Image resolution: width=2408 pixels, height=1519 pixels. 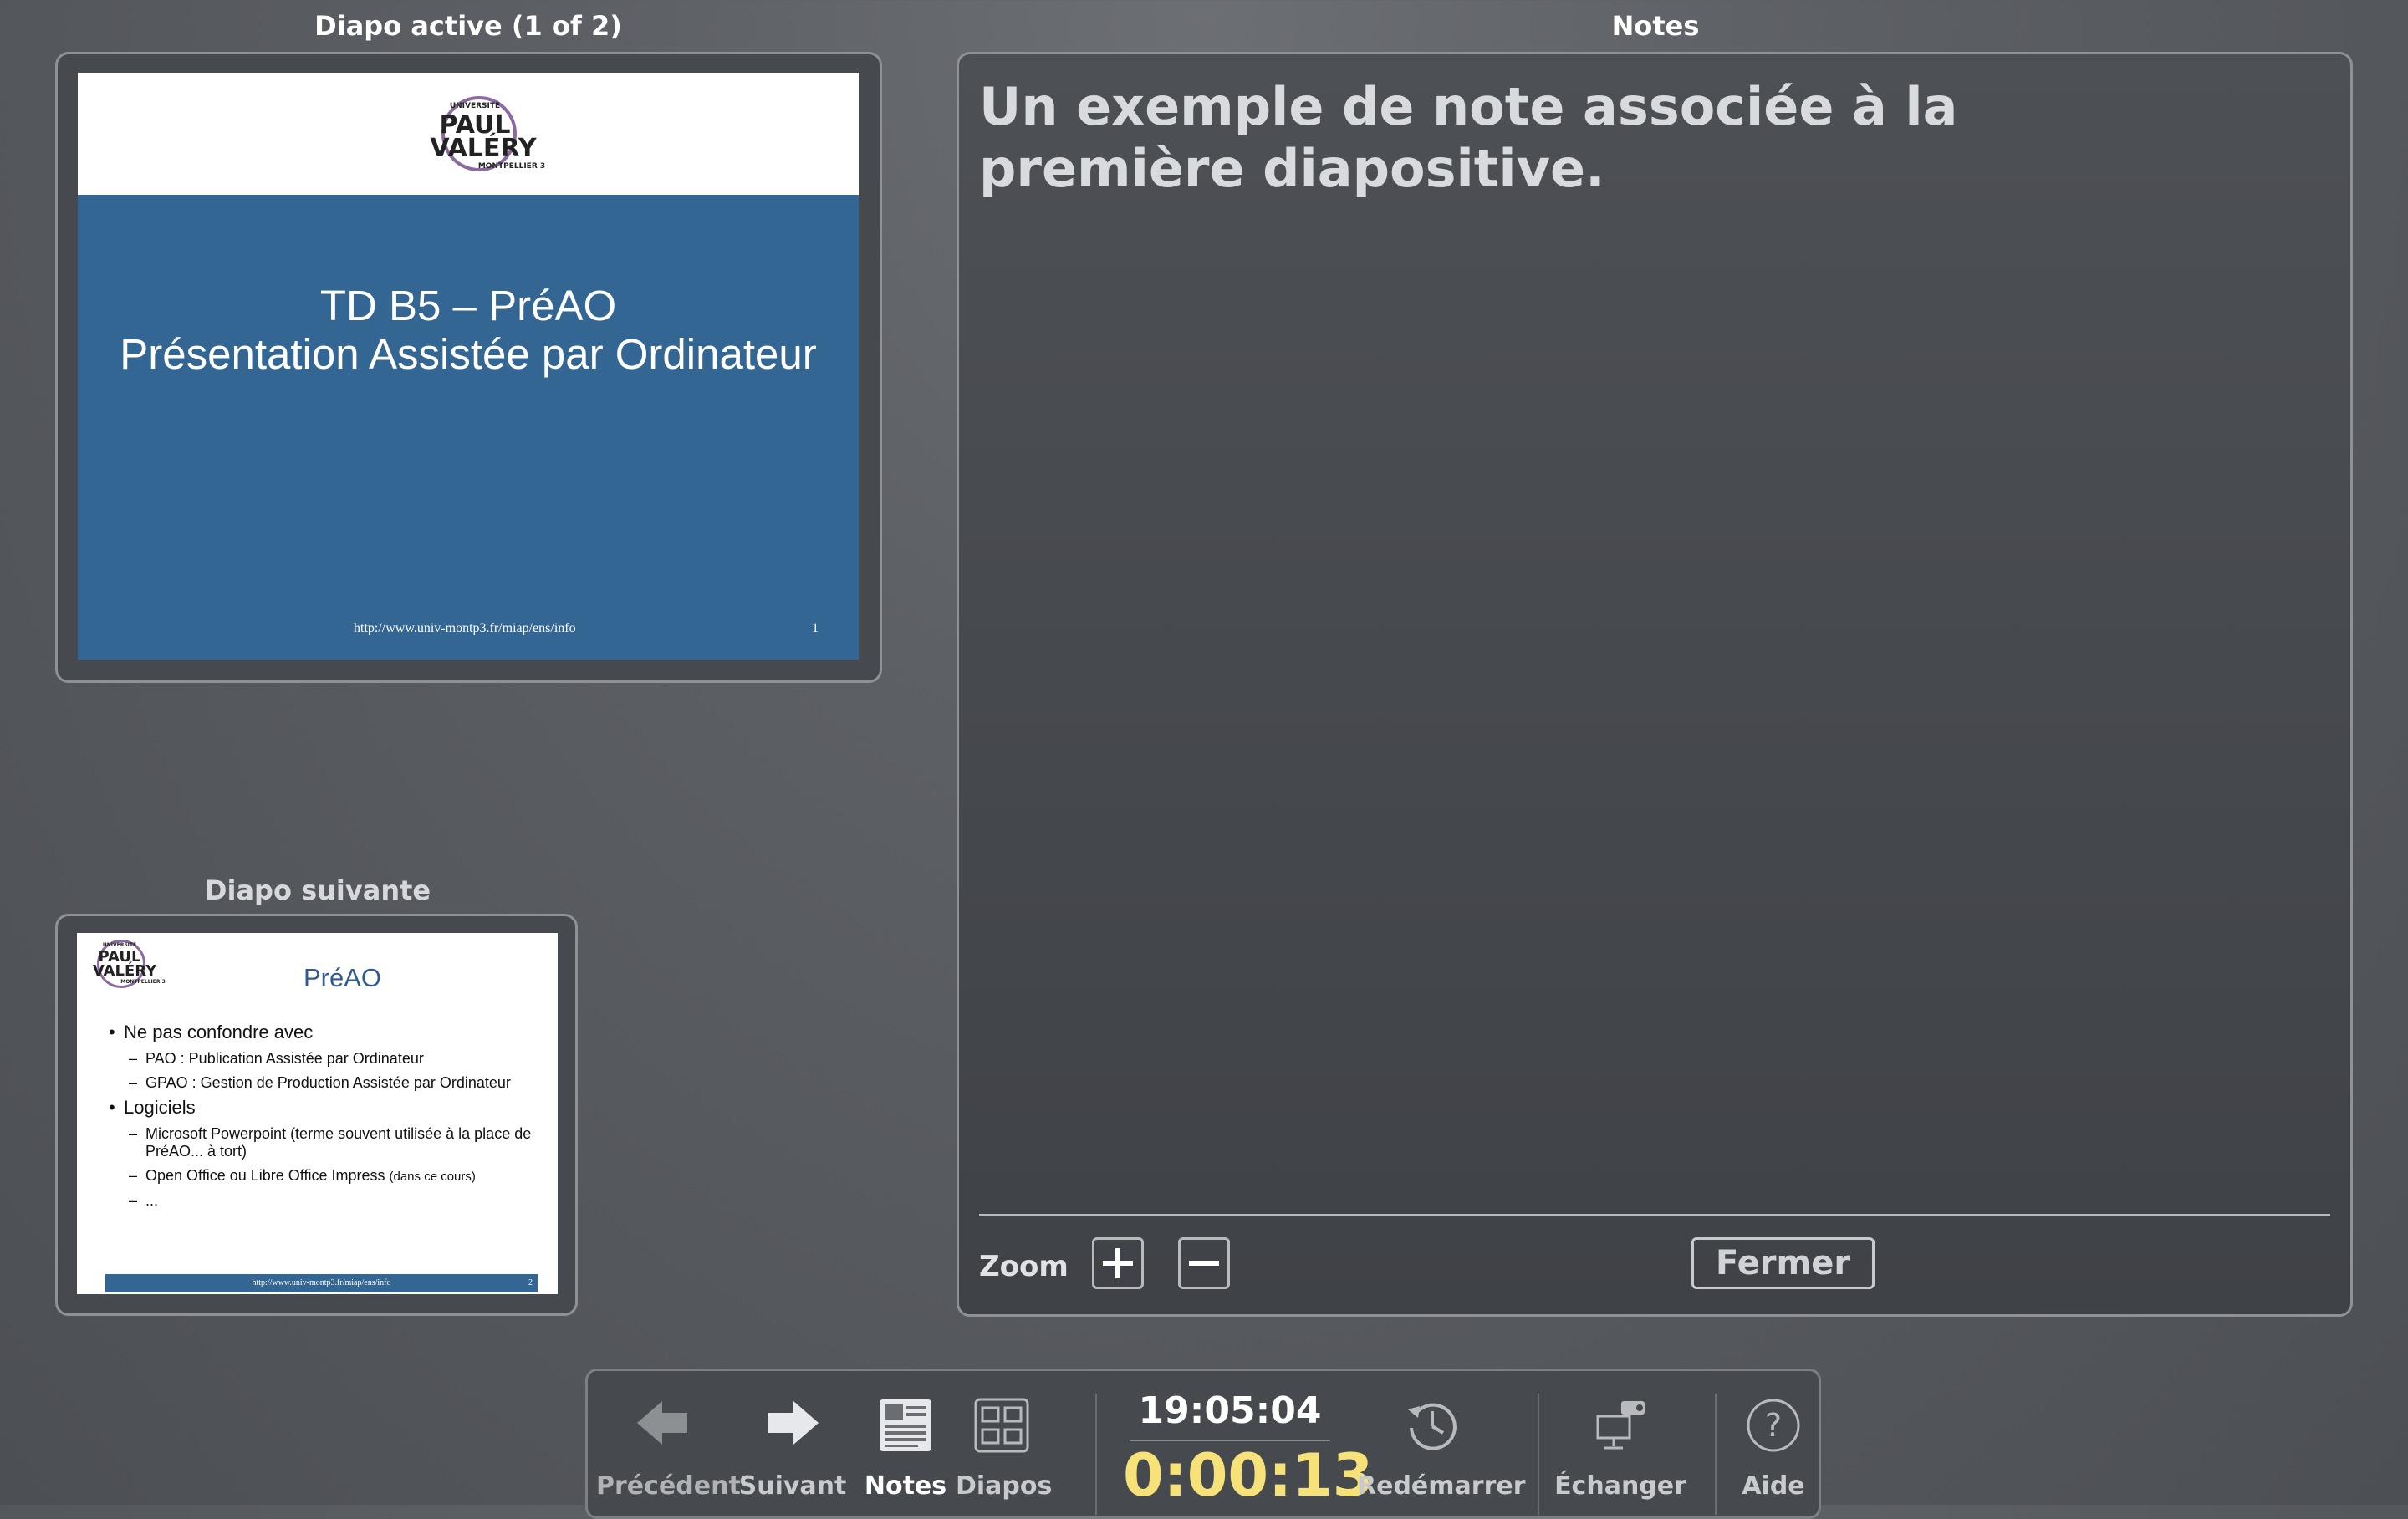 I want to click on slides-overview-button: Diapos, so click(x=1004, y=1439).